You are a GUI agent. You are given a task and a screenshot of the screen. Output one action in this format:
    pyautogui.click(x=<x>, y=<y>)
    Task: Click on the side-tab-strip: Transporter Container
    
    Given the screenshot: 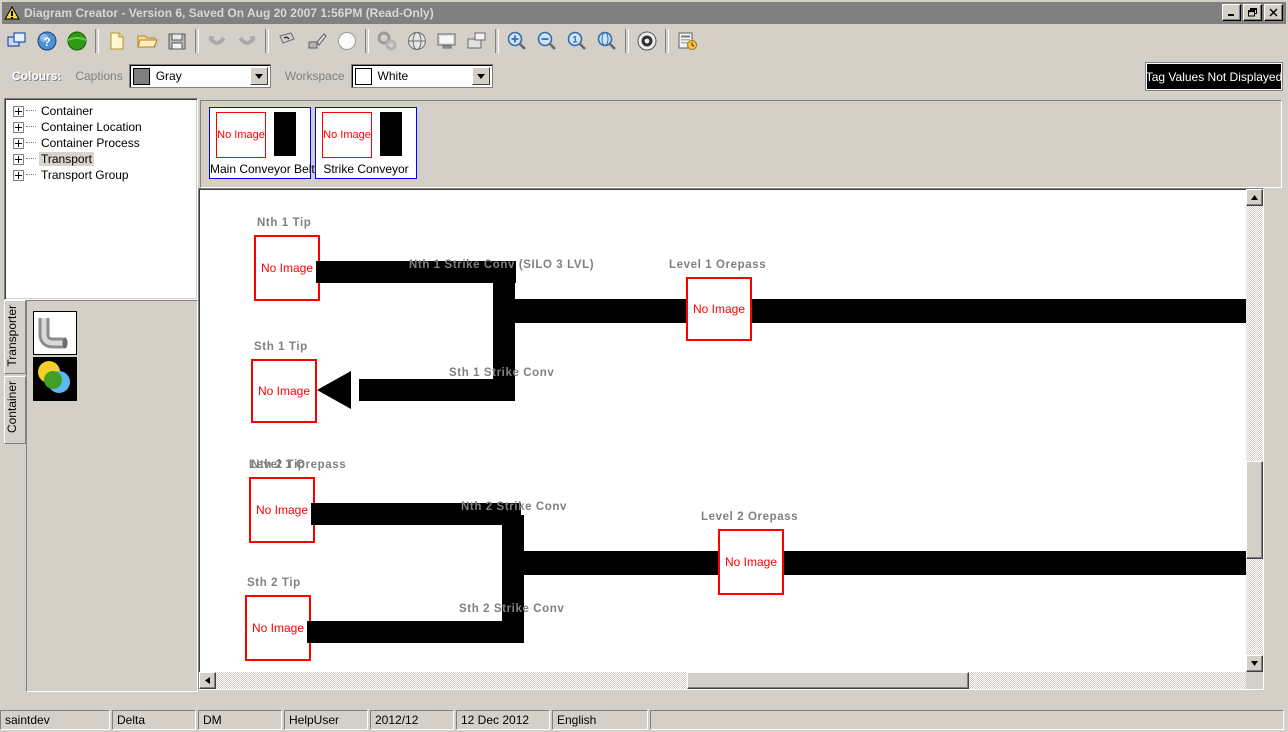 What is the action you would take?
    pyautogui.click(x=15, y=495)
    